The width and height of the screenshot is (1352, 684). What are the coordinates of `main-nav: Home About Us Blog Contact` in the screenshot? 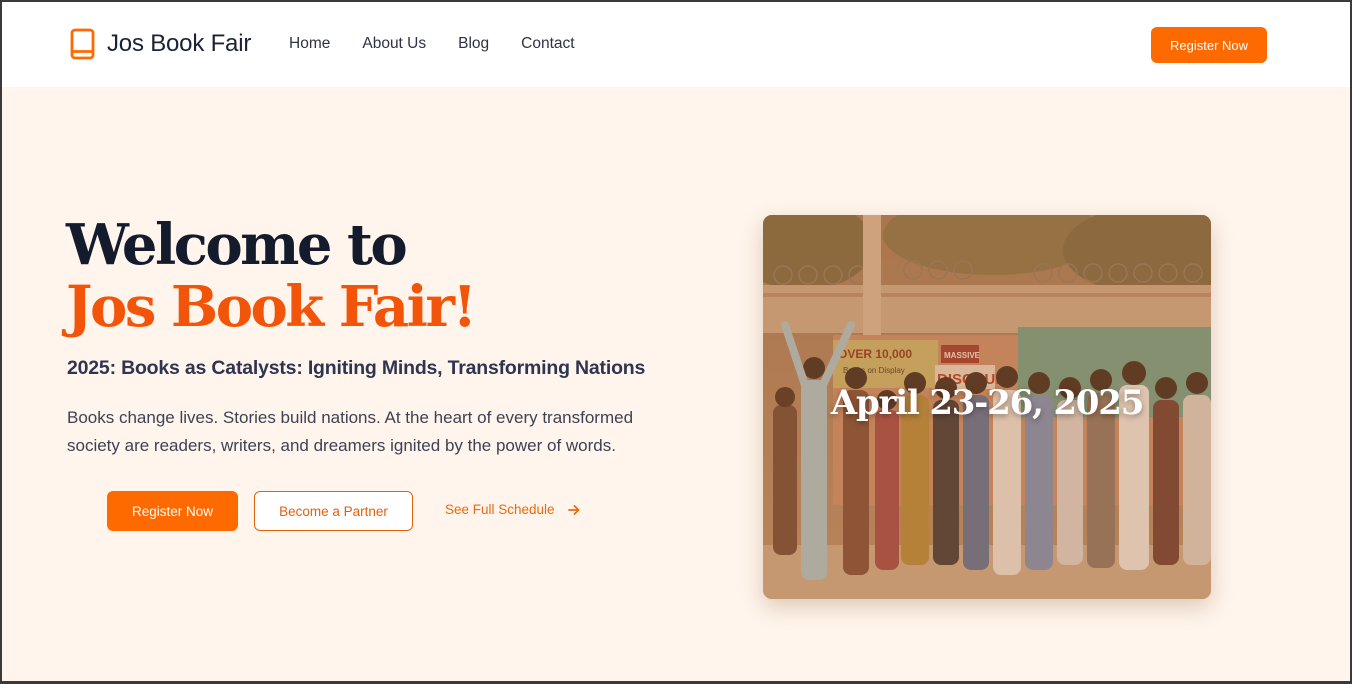 It's located at (432, 44).